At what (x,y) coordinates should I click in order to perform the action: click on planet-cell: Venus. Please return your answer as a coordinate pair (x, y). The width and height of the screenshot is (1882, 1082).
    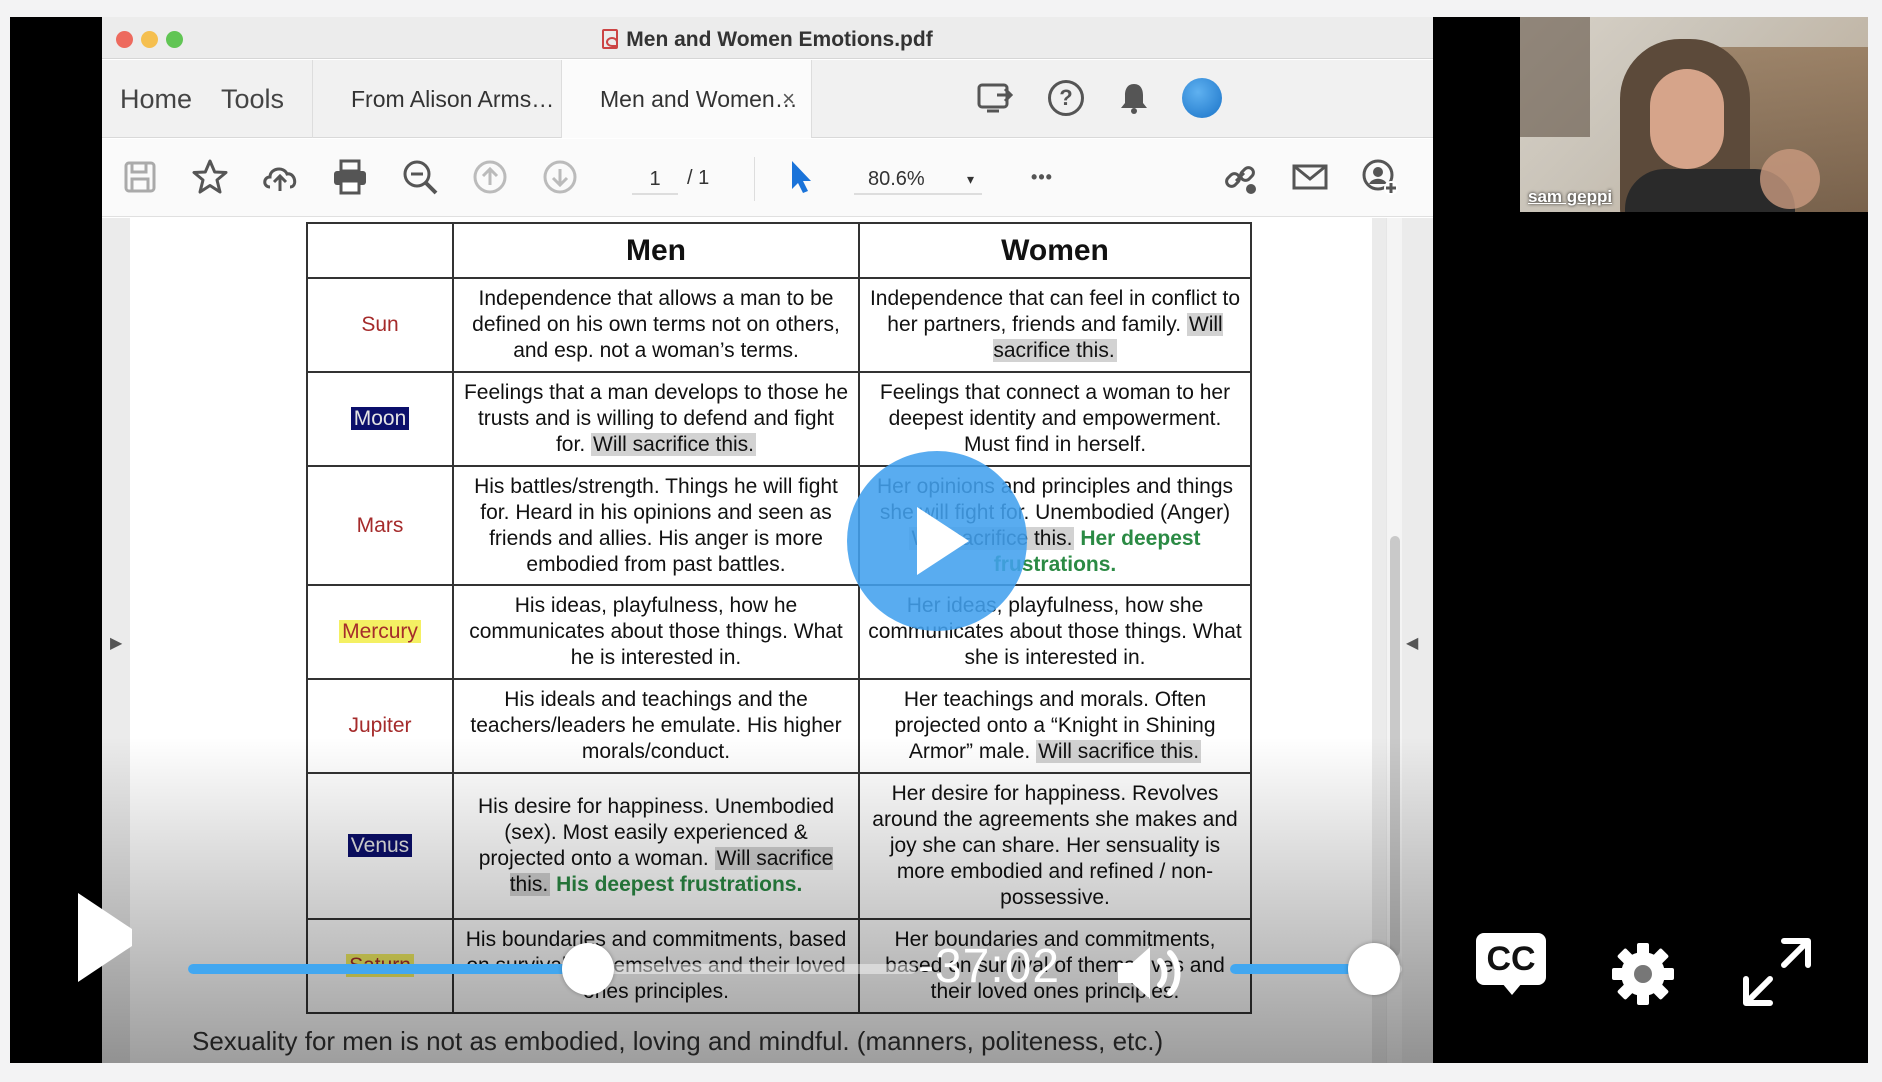
    Looking at the image, I should click on (380, 846).